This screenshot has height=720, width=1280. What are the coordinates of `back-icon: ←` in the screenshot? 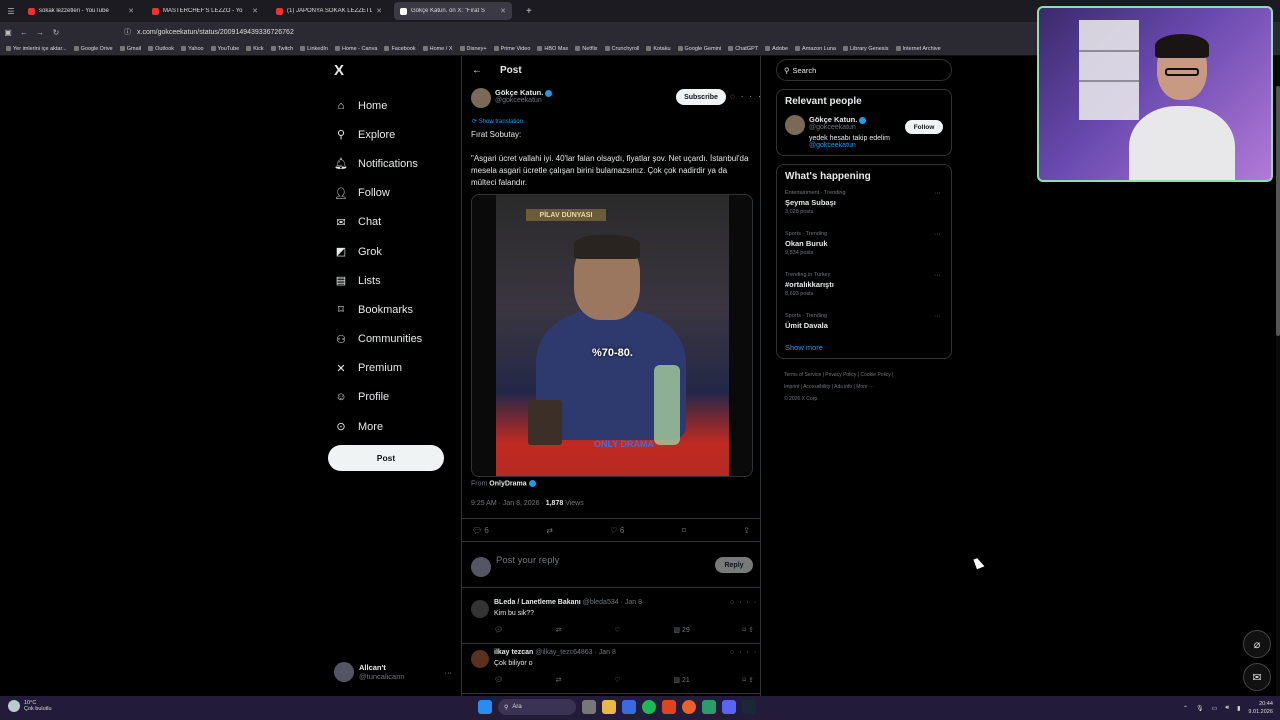 It's located at (24, 32).